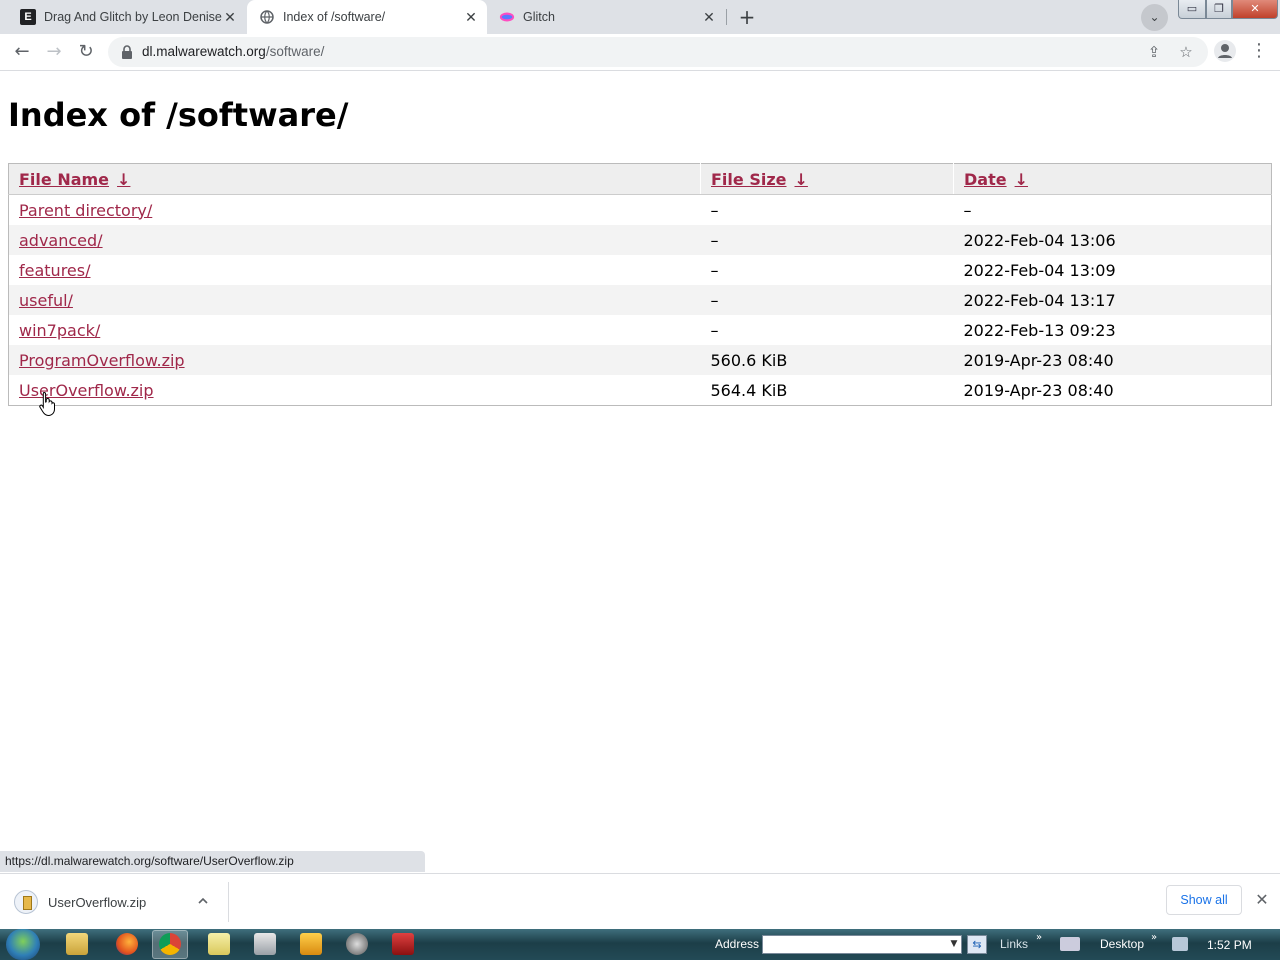 This screenshot has height=960, width=1280. Describe the element at coordinates (985, 179) in the screenshot. I see `column-label: Date` at that location.